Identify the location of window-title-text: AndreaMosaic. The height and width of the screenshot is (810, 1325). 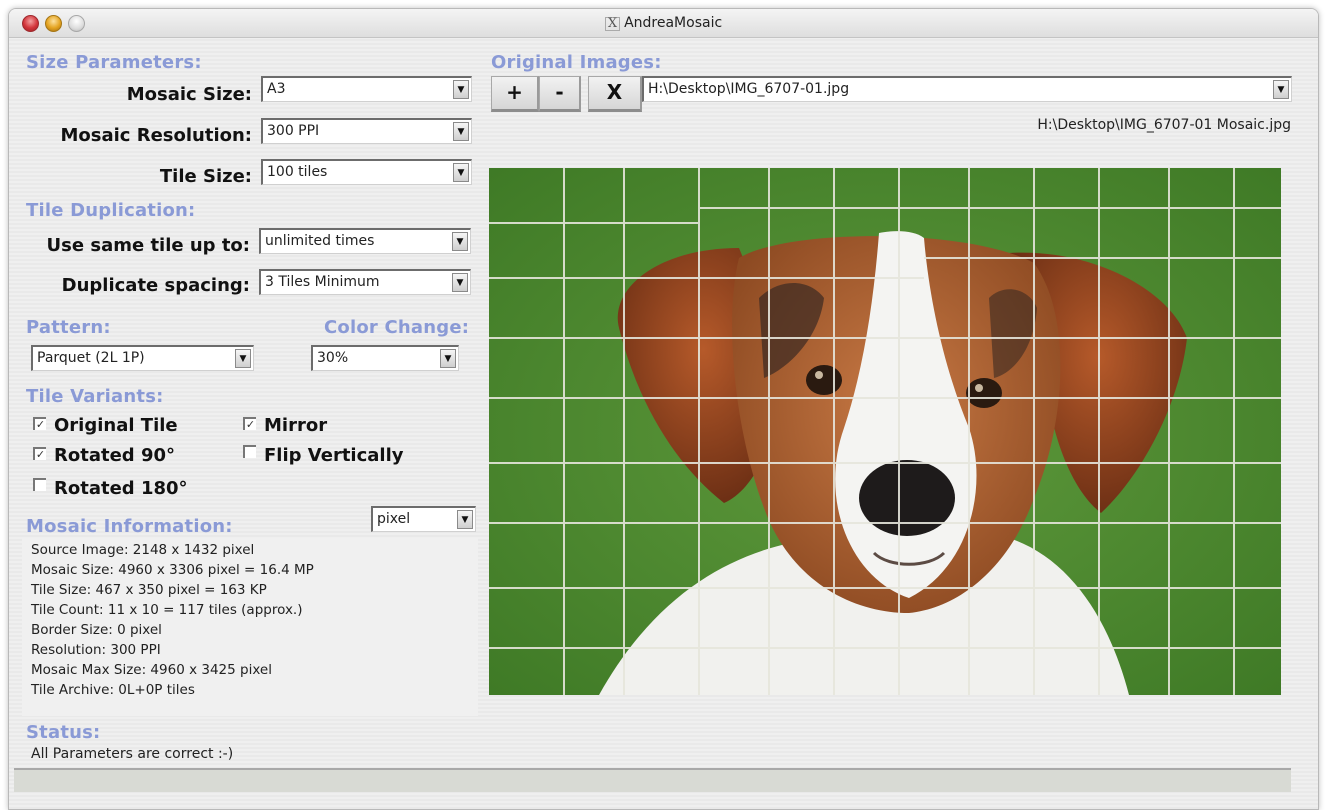
(673, 23).